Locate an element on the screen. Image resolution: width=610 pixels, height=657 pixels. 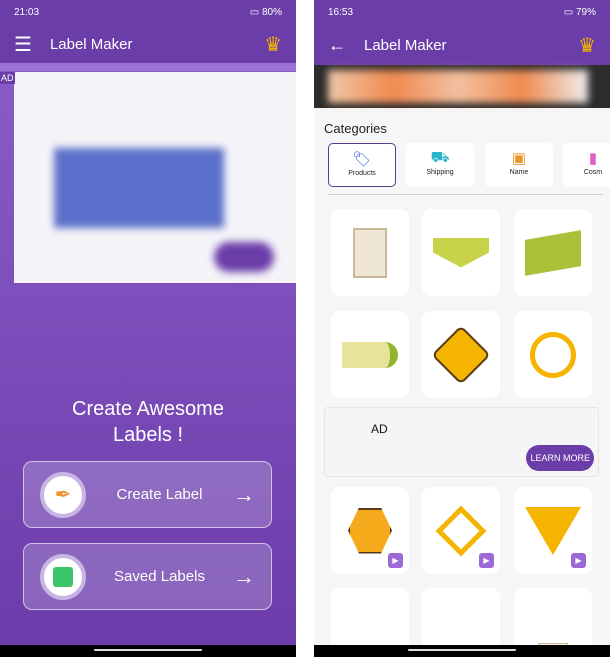
battery-level: ▭ 80% is located at coordinates (265, 12).